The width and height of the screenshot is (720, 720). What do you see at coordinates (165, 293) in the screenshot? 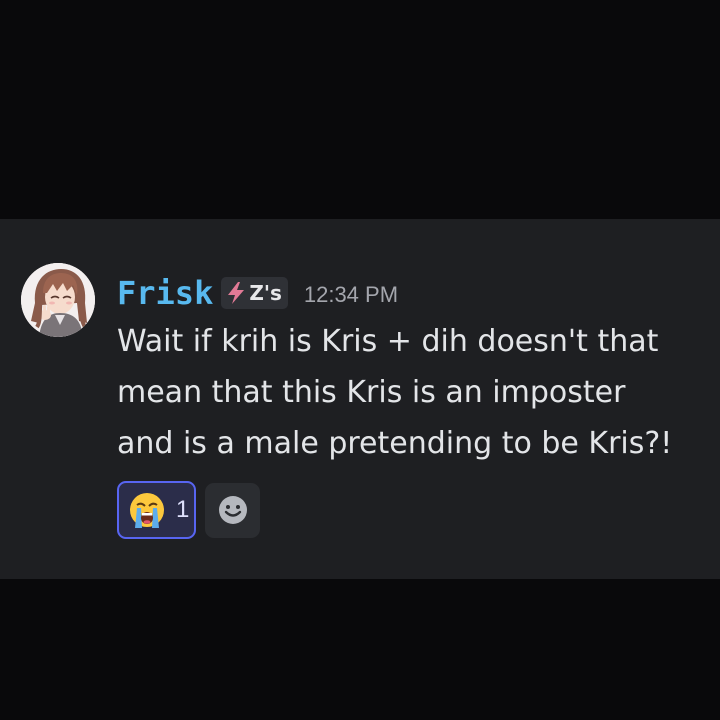
I see `username: Frisk` at bounding box center [165, 293].